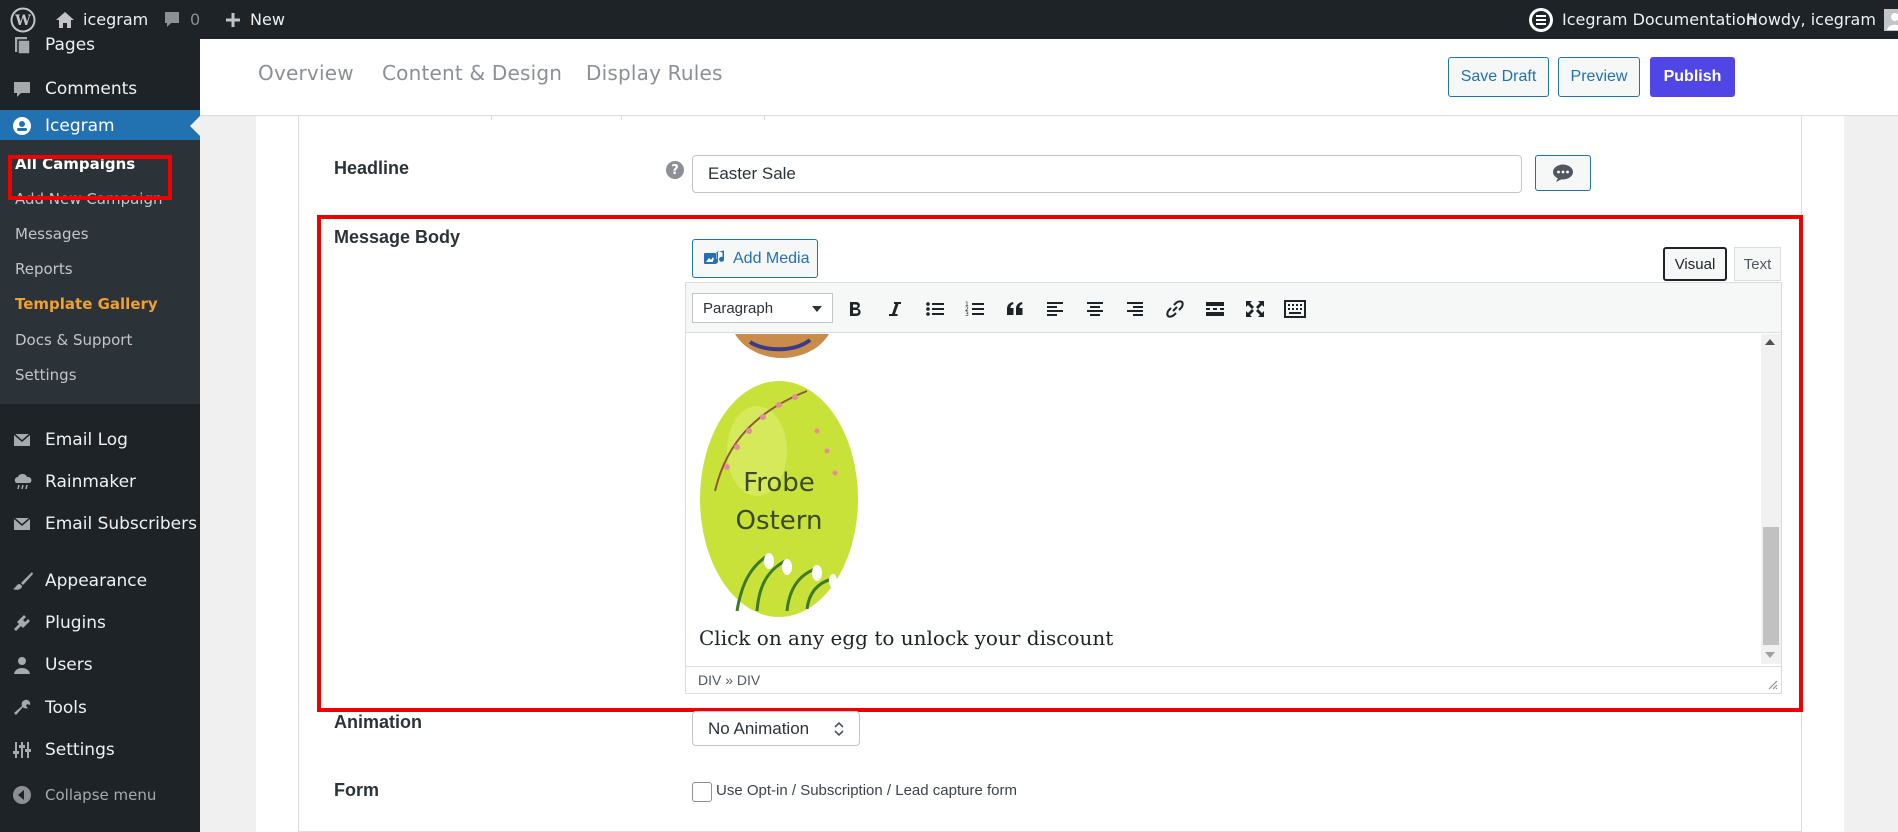 Image resolution: width=1898 pixels, height=832 pixels. Describe the element at coordinates (306, 73) in the screenshot. I see `tab-overview: Overview` at that location.